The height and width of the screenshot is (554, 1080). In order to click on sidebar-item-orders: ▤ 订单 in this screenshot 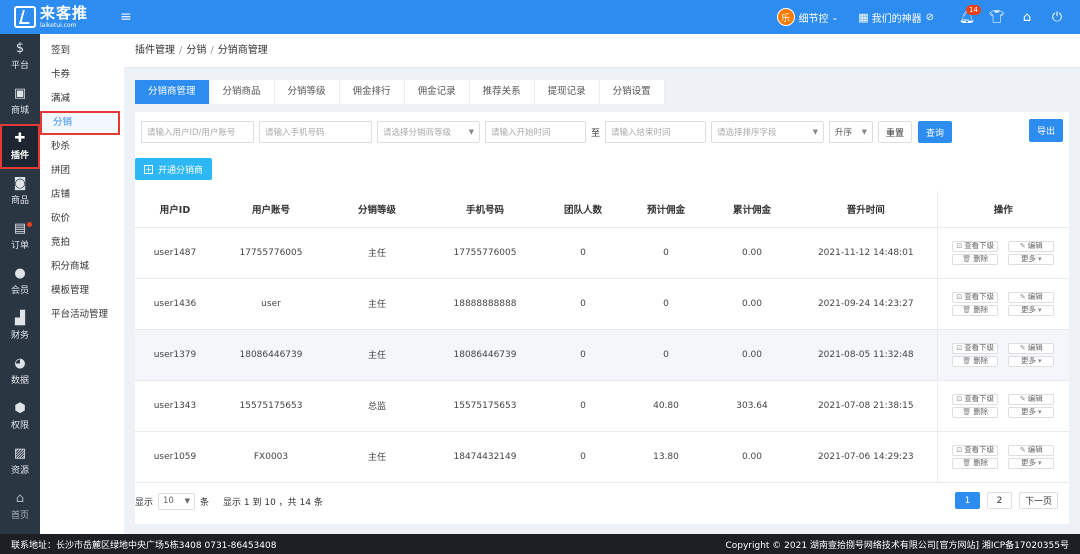, I will do `click(20, 236)`.